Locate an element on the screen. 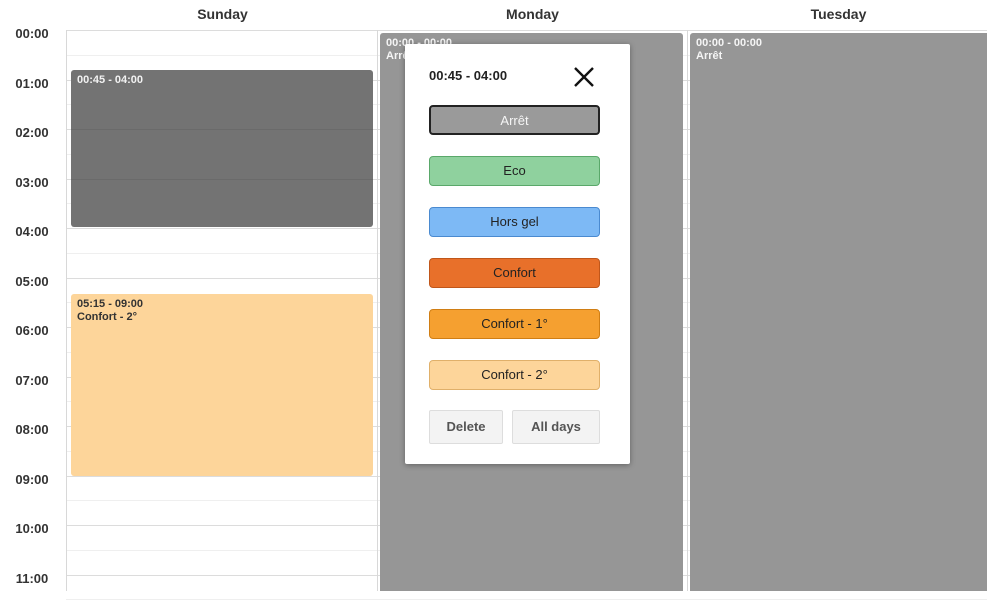 This screenshot has height=600, width=987. event-sunday-2: 05:15 - 09:00 Confort - 2° is located at coordinates (222, 385).